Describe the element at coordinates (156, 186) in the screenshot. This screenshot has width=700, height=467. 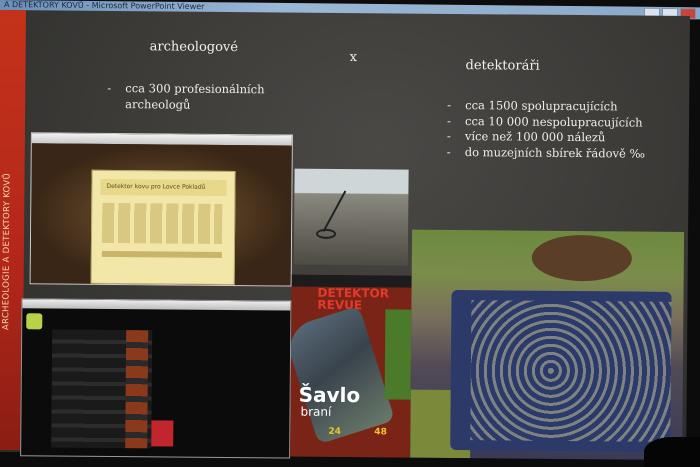
I see `website-title: Detektor kovu pro Lovce Pokladů` at that location.